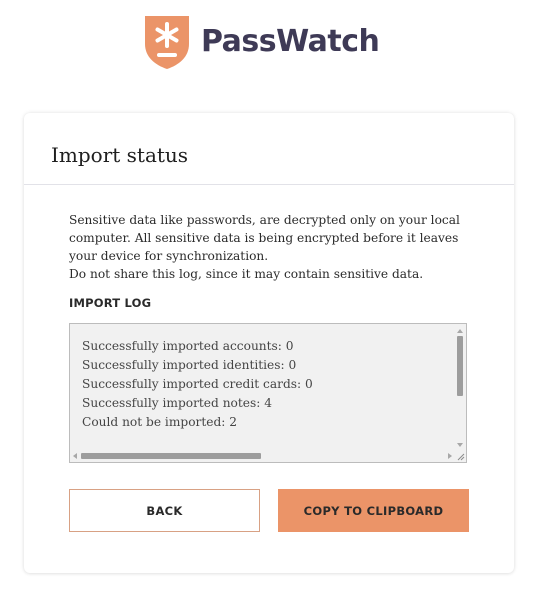  I want to click on scroll-left-arrow-icon, so click(75, 456).